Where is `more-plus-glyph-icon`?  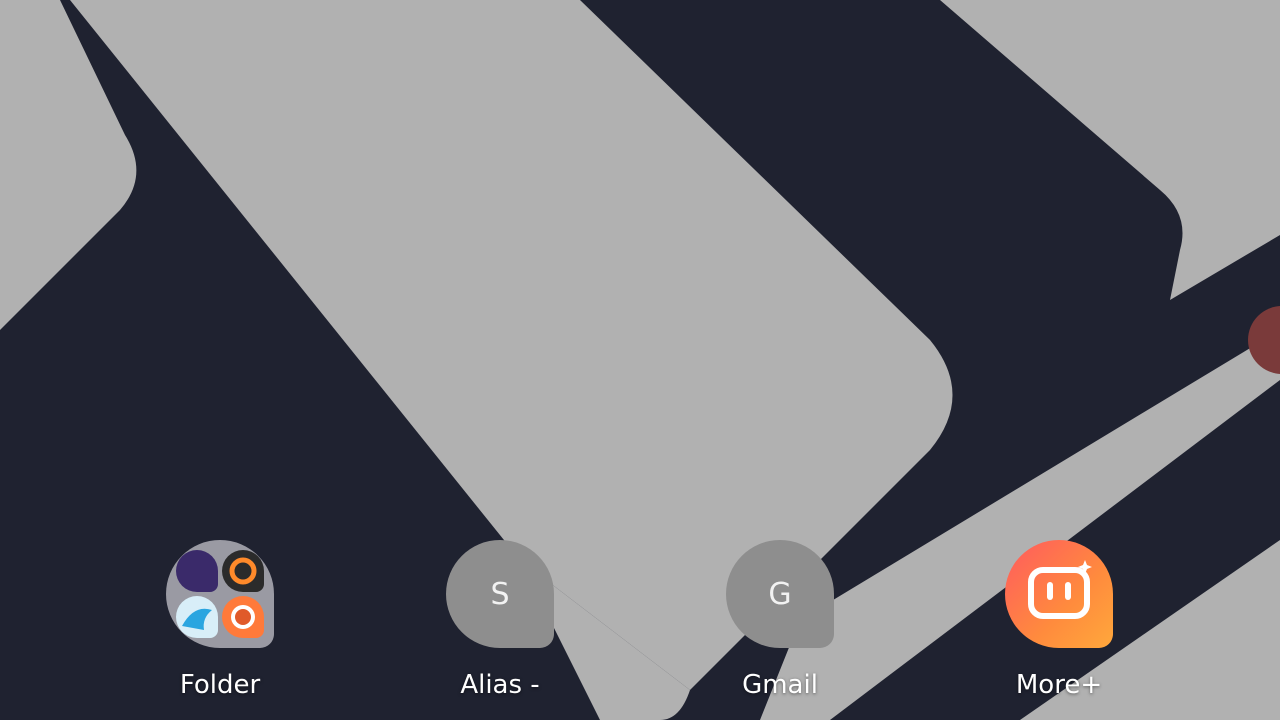
more-plus-glyph-icon is located at coordinates (1060, 589).